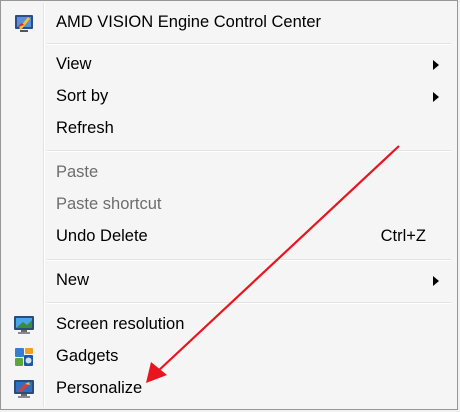 The width and height of the screenshot is (460, 412). What do you see at coordinates (24, 389) in the screenshot?
I see `personalize-icon` at bounding box center [24, 389].